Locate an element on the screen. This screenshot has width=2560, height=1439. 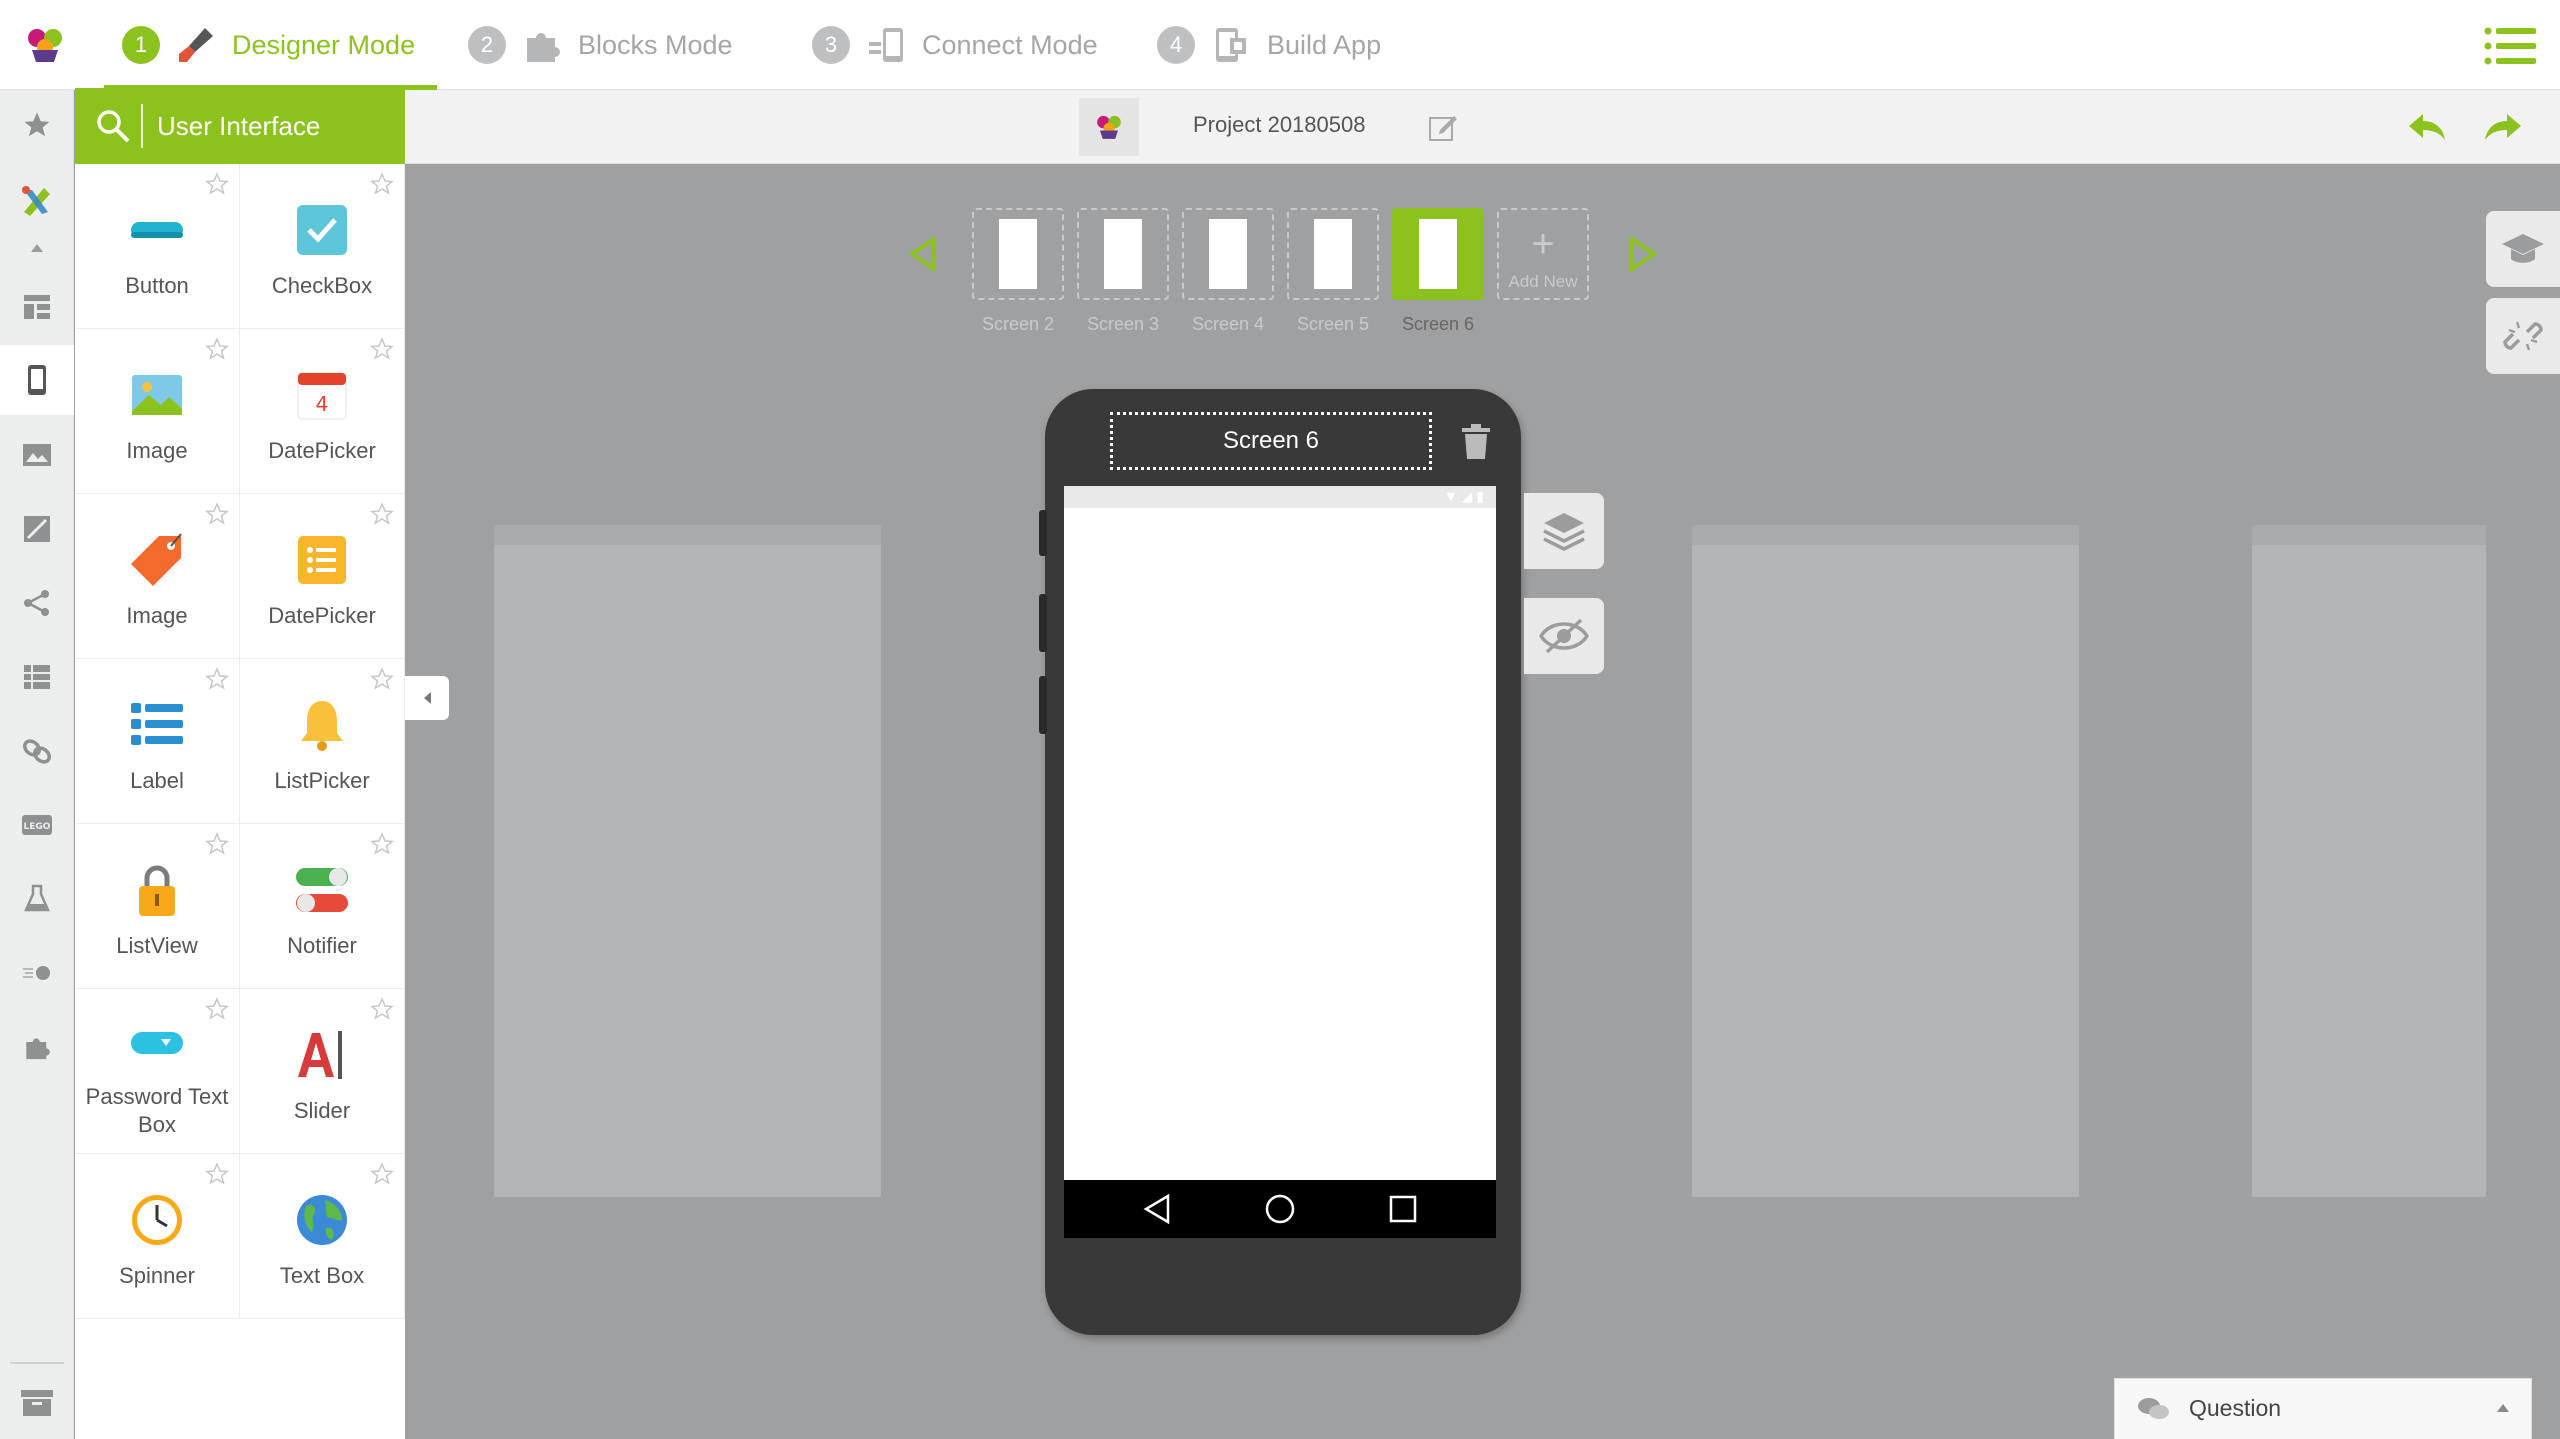
tab-designer-mode: 1 Designer Mode is located at coordinates (271, 45).